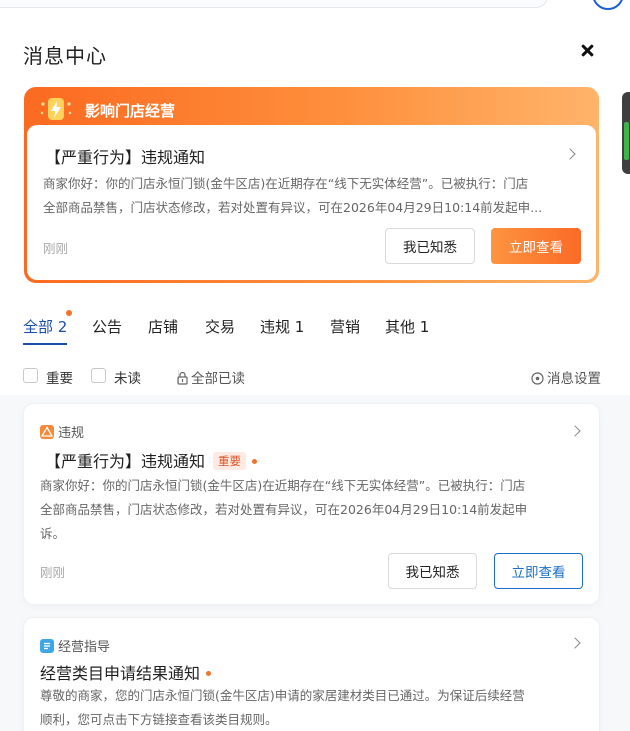 This screenshot has height=731, width=630. What do you see at coordinates (47, 432) in the screenshot?
I see `warning-icon` at bounding box center [47, 432].